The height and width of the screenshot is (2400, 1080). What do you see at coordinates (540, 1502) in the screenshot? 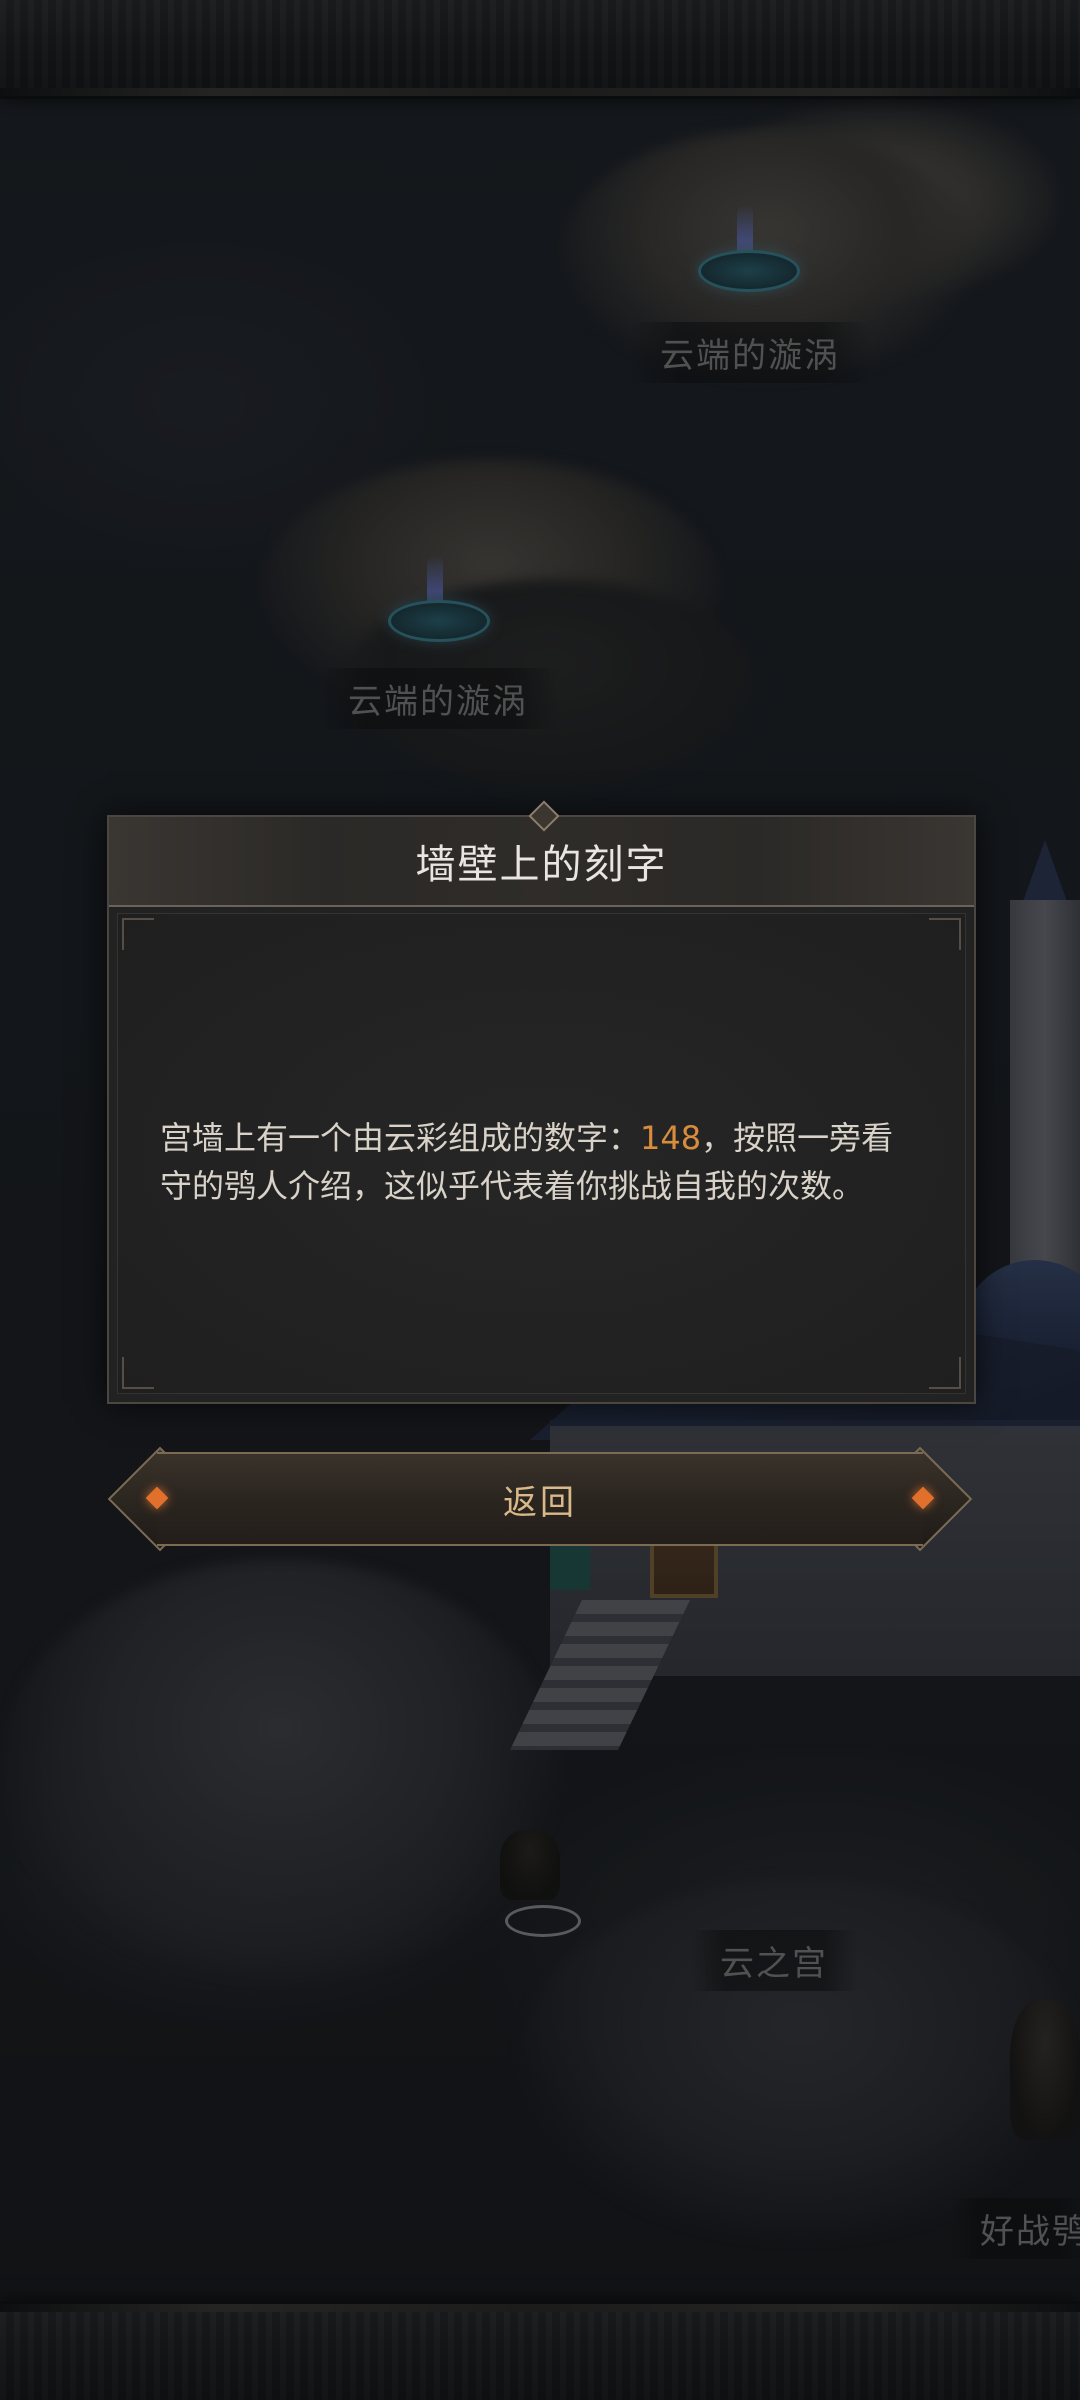
I see `return-button-label: 返回` at bounding box center [540, 1502].